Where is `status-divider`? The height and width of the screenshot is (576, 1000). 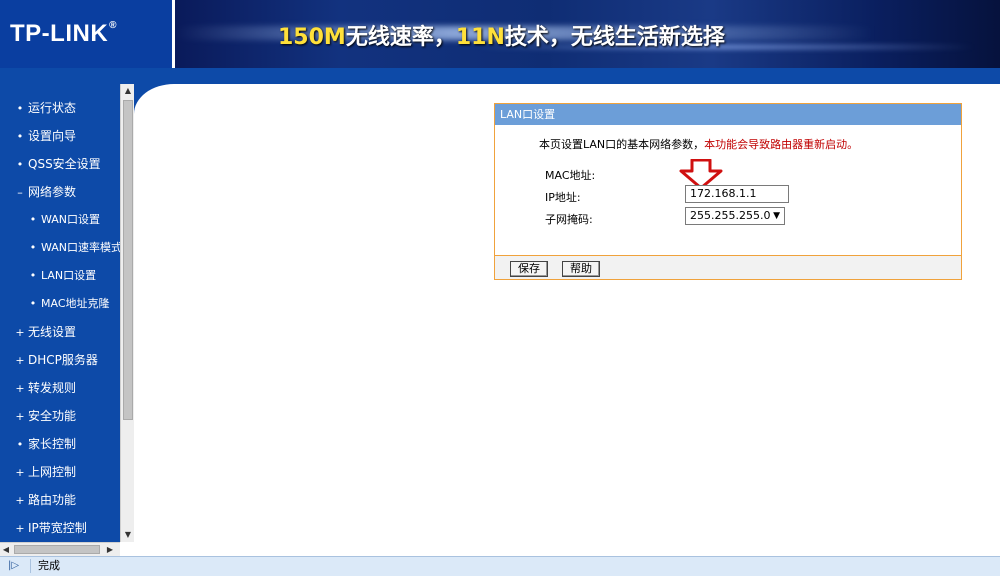 status-divider is located at coordinates (30, 566).